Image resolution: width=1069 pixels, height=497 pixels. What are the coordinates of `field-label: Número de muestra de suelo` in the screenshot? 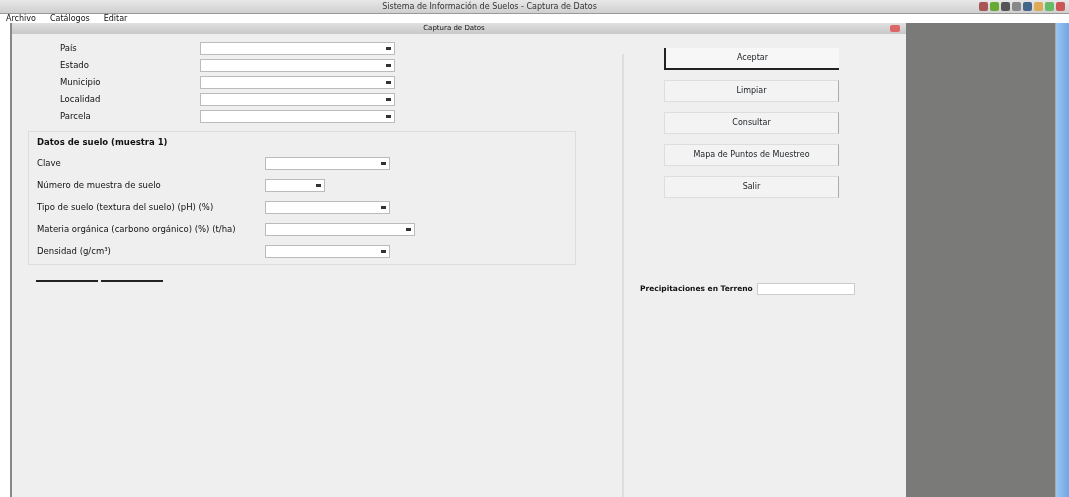 It's located at (99, 185).